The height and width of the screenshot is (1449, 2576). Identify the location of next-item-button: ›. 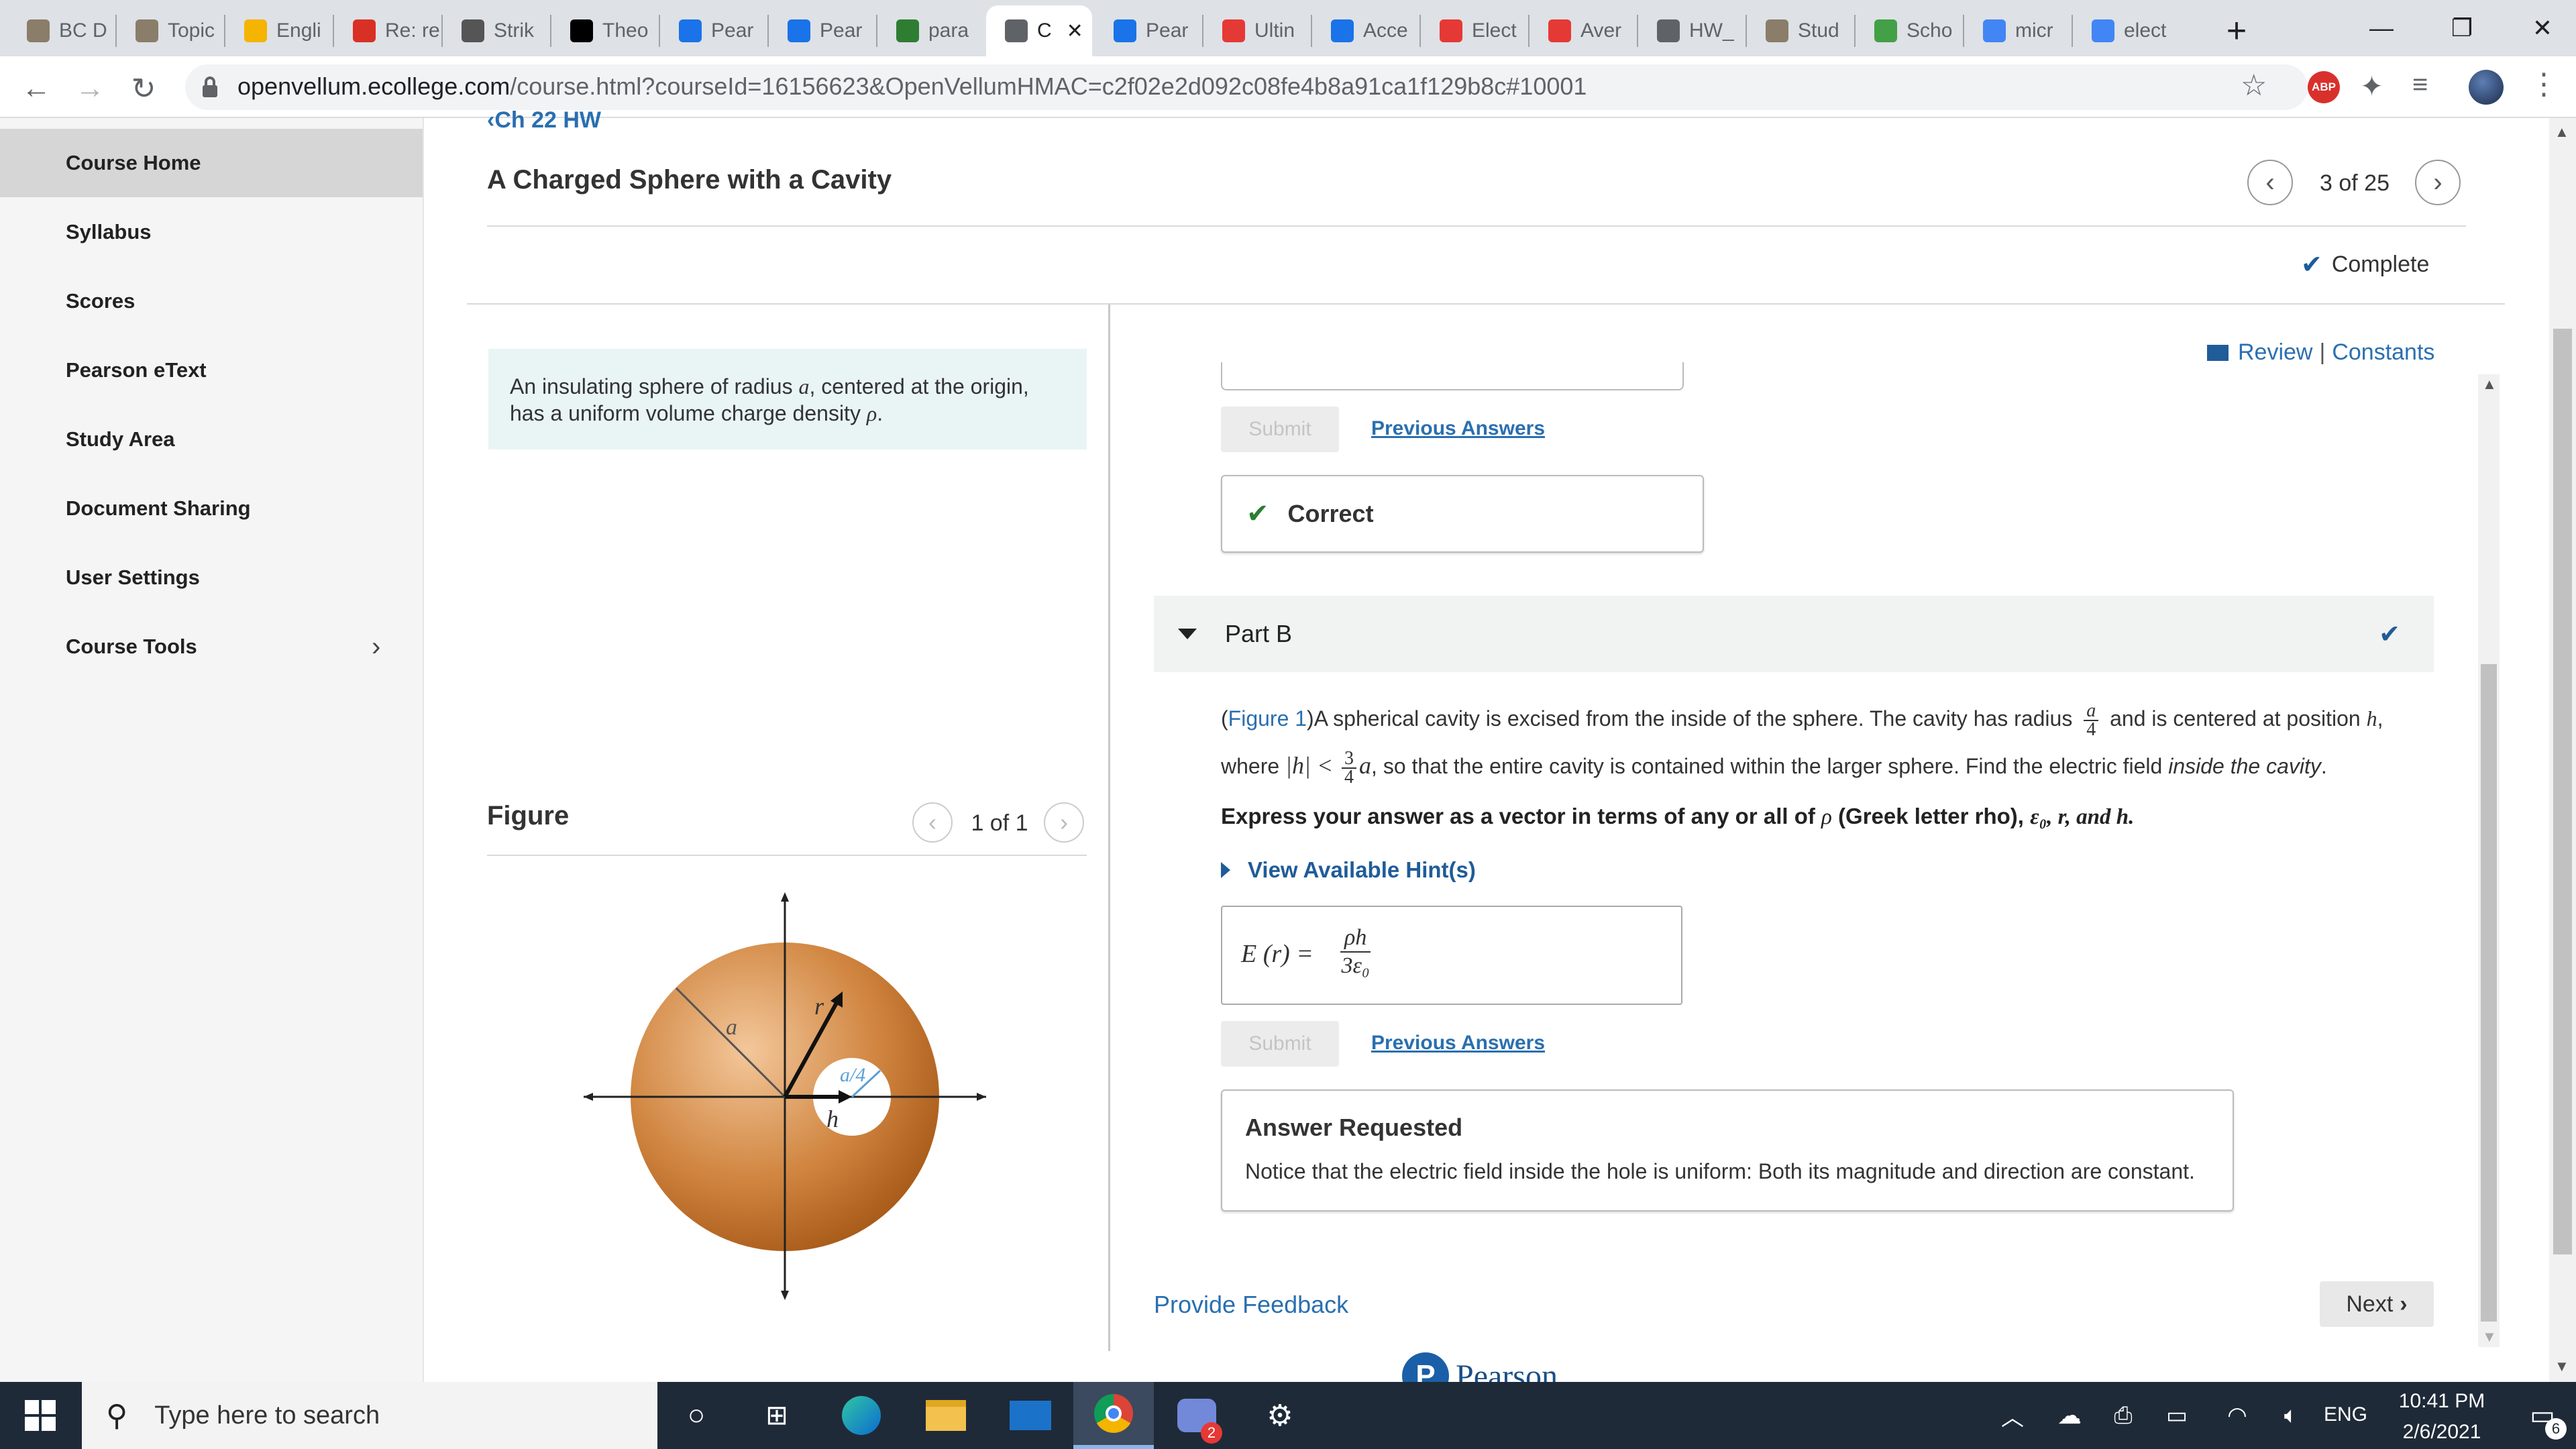
(2438, 182).